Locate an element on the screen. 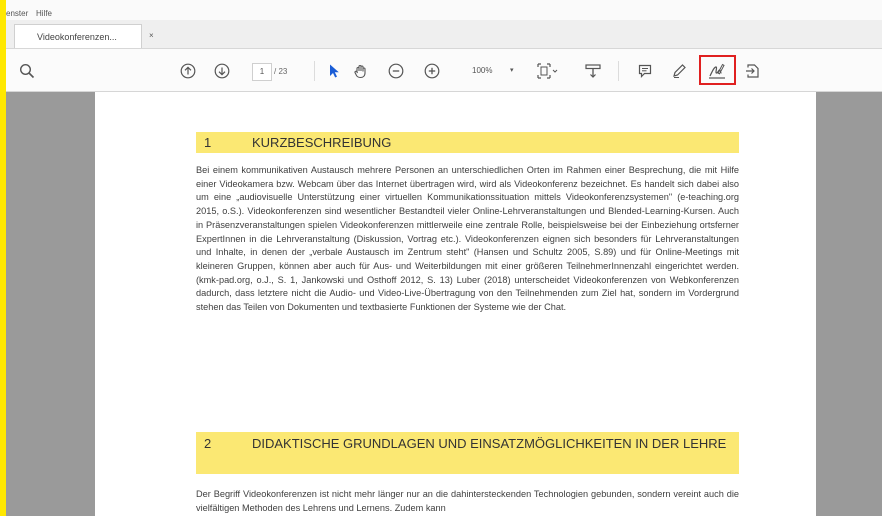 This screenshot has height=516, width=882. menu-item-fenster: enster is located at coordinates (17, 13).